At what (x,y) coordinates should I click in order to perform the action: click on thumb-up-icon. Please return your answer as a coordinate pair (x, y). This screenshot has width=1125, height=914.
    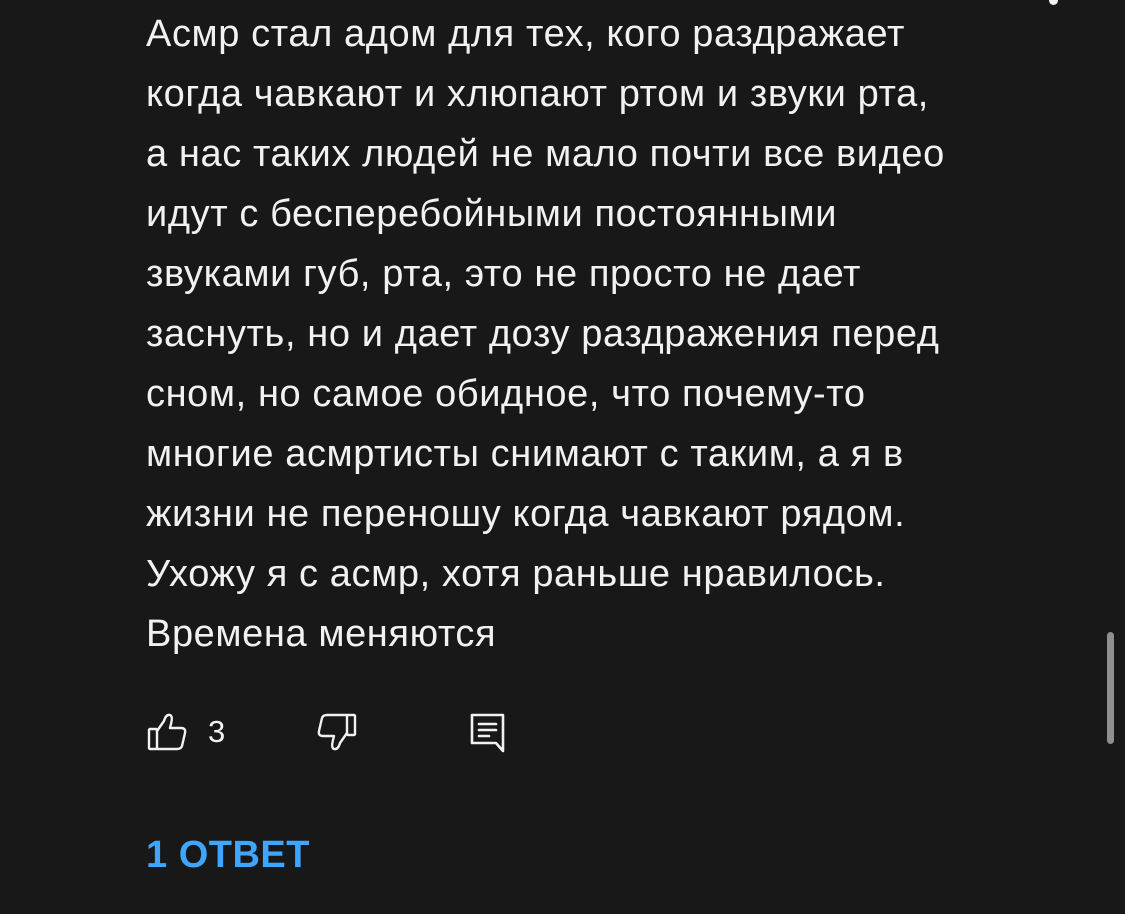
    Looking at the image, I should click on (167, 732).